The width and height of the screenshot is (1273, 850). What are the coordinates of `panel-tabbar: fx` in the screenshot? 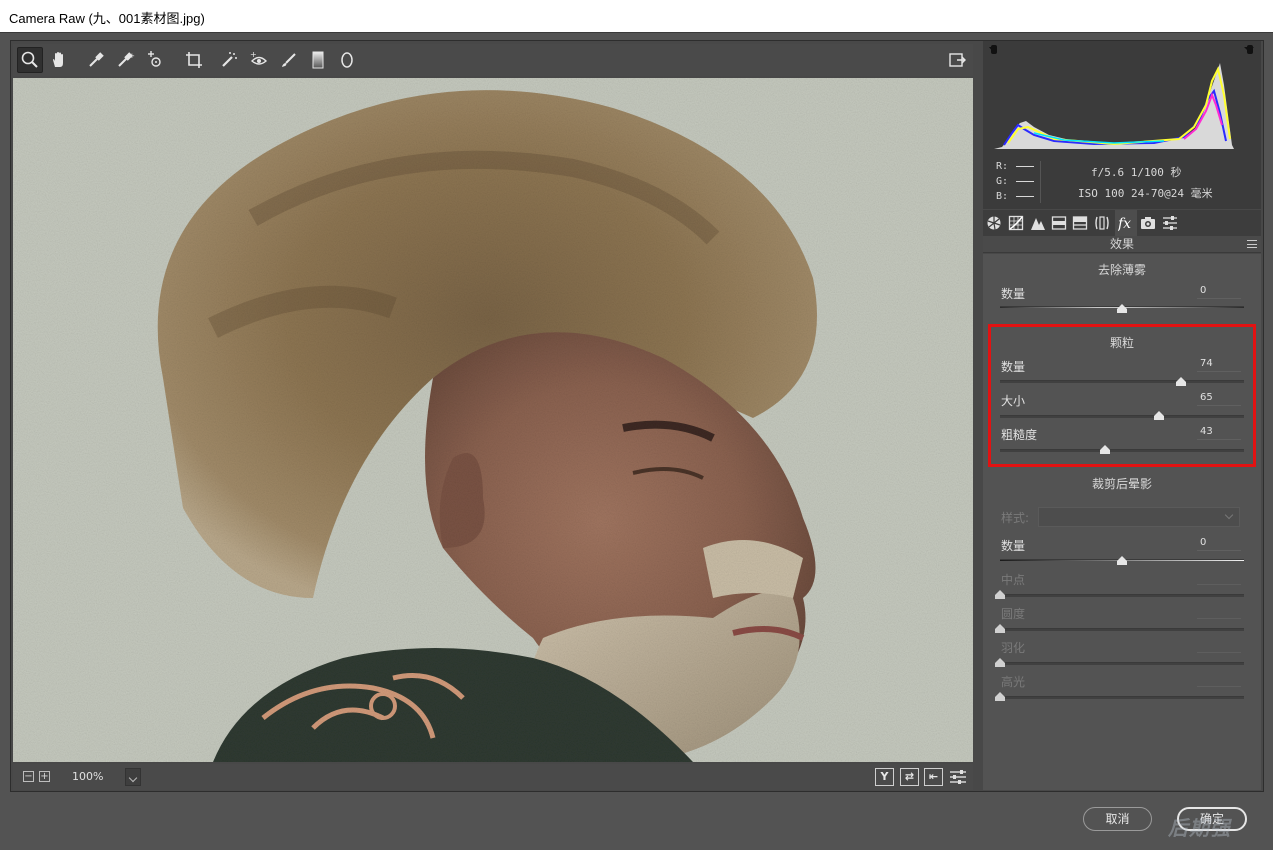 It's located at (1122, 223).